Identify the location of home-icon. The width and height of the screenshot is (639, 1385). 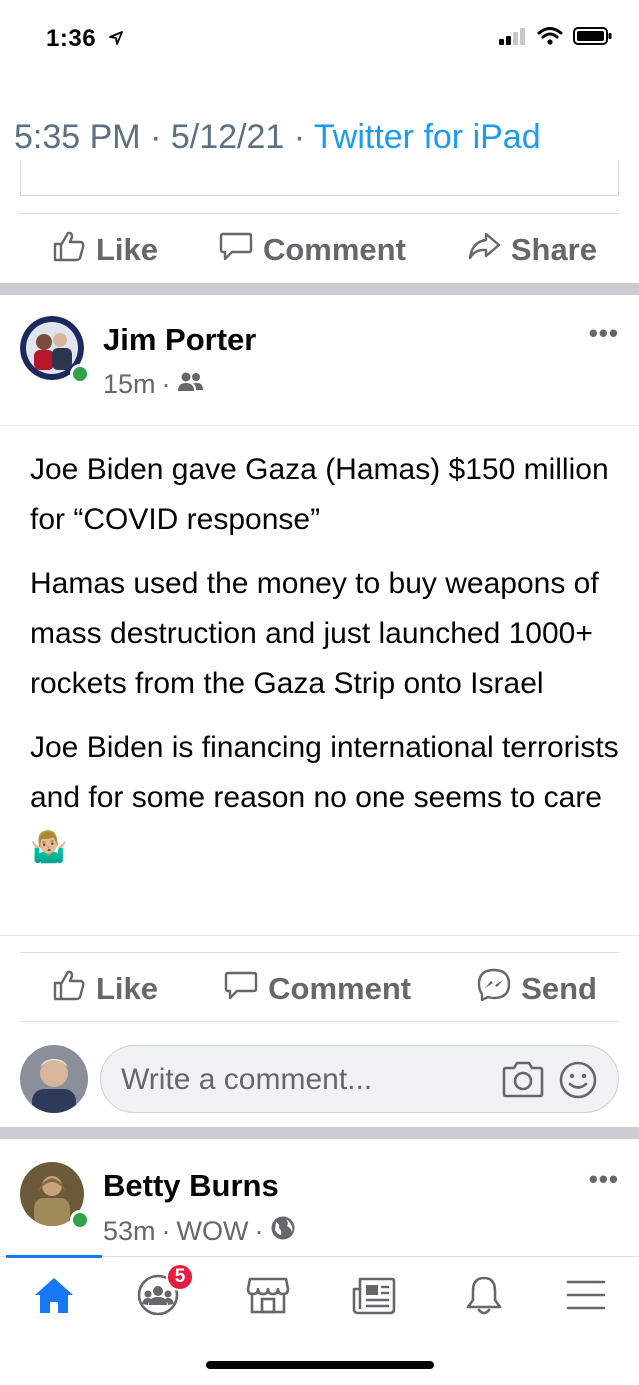
(54, 1297).